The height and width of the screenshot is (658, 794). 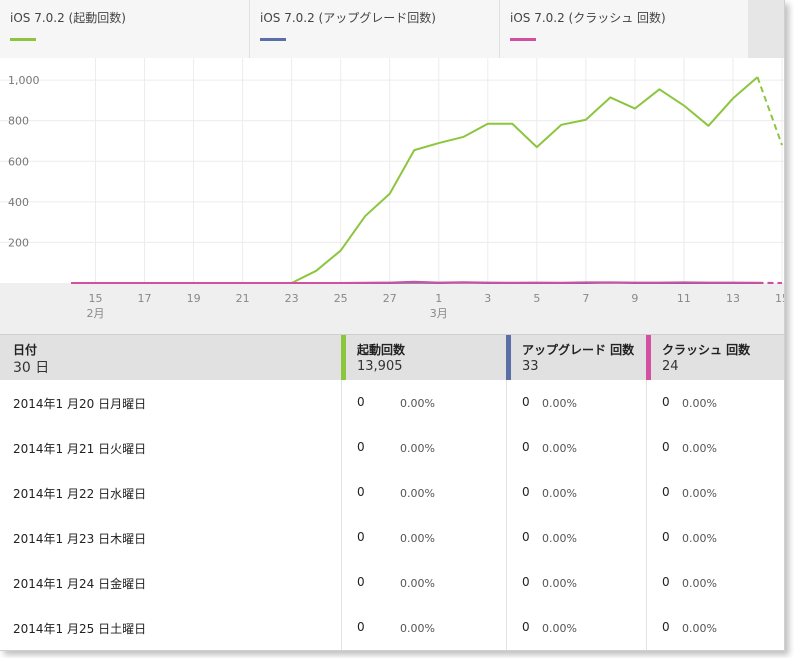 What do you see at coordinates (124, 29) in the screenshot?
I see `legend-item-launches: iOS 7.0.2 (起動回数)` at bounding box center [124, 29].